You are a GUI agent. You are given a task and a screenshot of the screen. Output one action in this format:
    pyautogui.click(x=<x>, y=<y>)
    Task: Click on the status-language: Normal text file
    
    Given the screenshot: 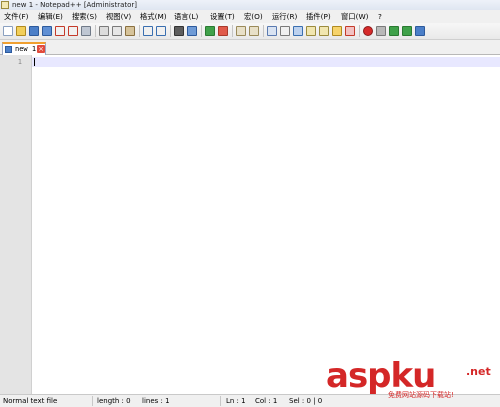 What is the action you would take?
    pyautogui.click(x=30, y=401)
    